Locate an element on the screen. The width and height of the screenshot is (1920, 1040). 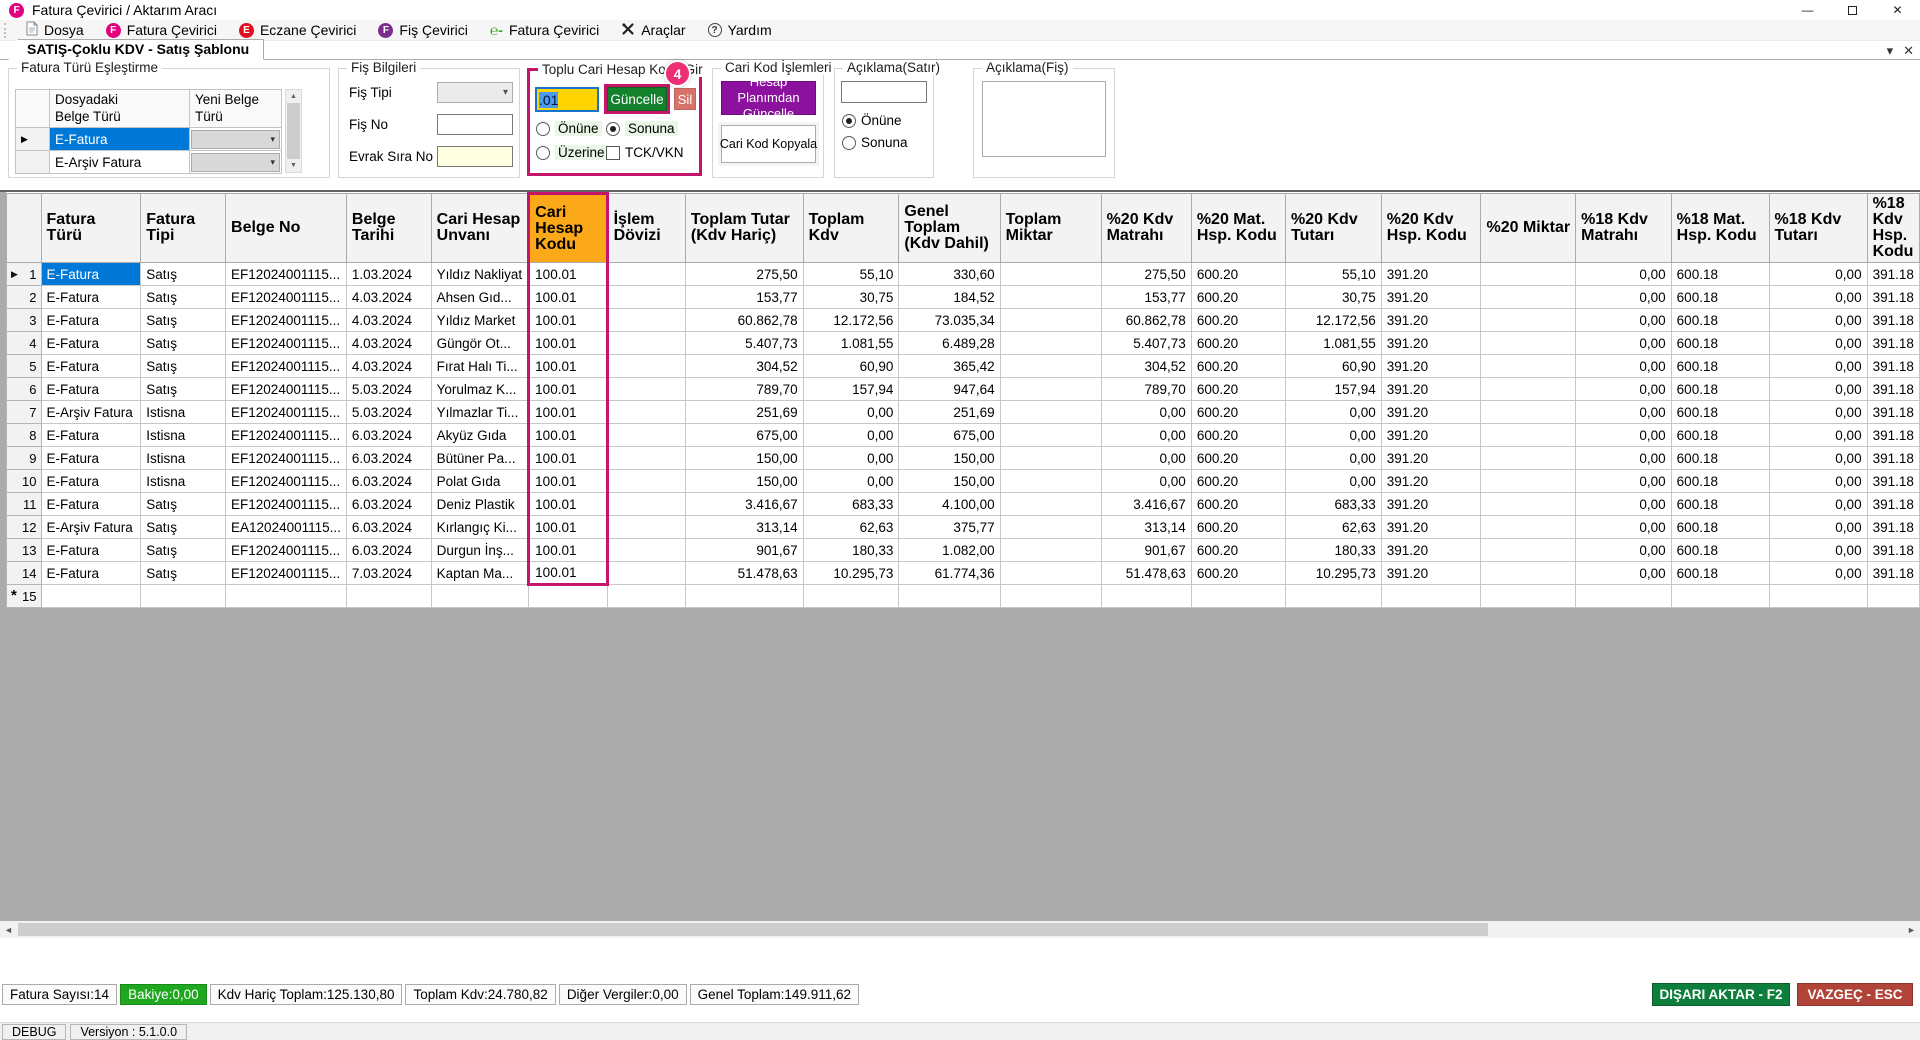
scroll-up-icon: ▲ is located at coordinates (293, 96).